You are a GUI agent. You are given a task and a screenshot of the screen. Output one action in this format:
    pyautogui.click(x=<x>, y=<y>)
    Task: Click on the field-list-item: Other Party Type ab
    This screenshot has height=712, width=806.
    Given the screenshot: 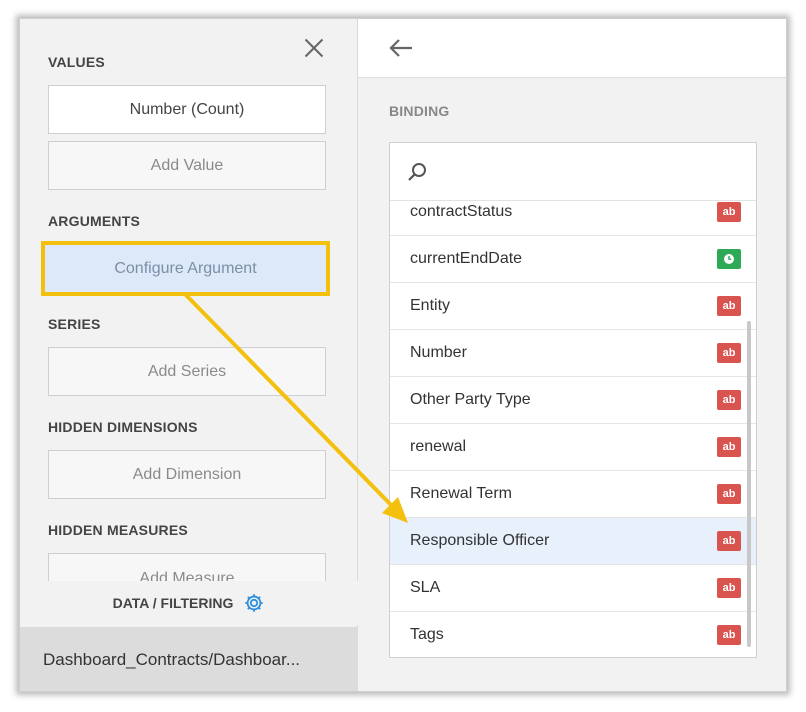 What is the action you would take?
    pyautogui.click(x=573, y=400)
    